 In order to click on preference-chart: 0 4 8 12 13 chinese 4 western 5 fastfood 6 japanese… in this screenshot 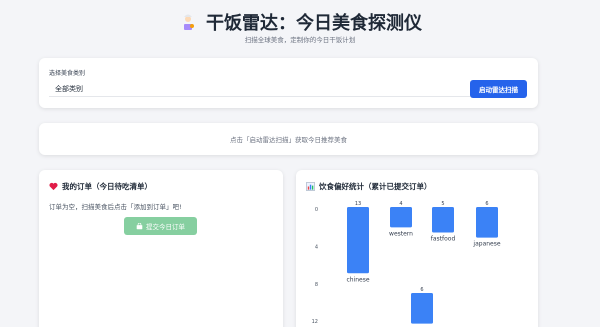, I will do `click(406, 263)`.